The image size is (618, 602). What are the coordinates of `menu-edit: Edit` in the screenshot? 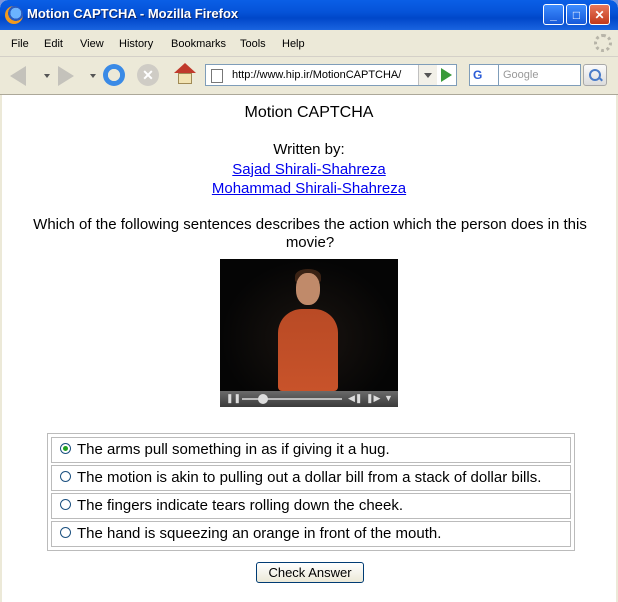 It's located at (53, 44).